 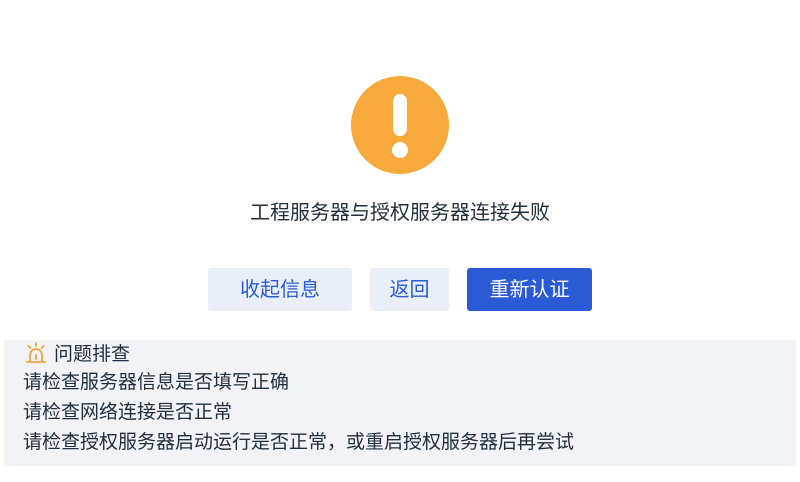 I want to click on troubleshooting-title: 问题排查, so click(x=92, y=354).